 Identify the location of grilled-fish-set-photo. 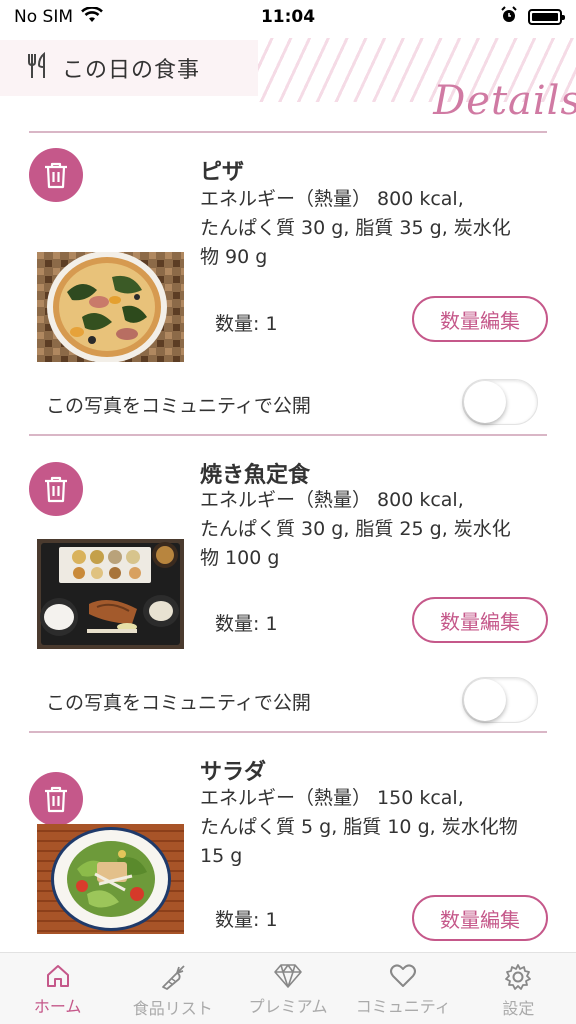
(110, 594).